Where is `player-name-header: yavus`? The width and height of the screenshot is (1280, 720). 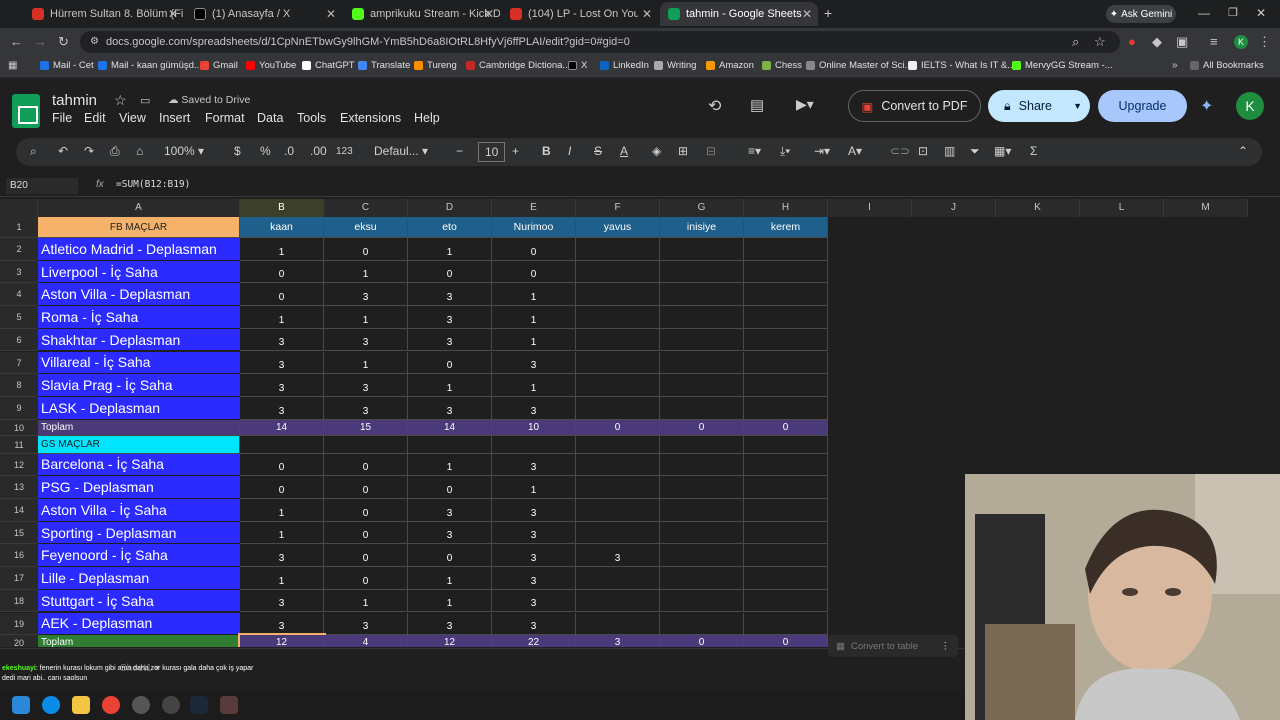 player-name-header: yavus is located at coordinates (618, 227).